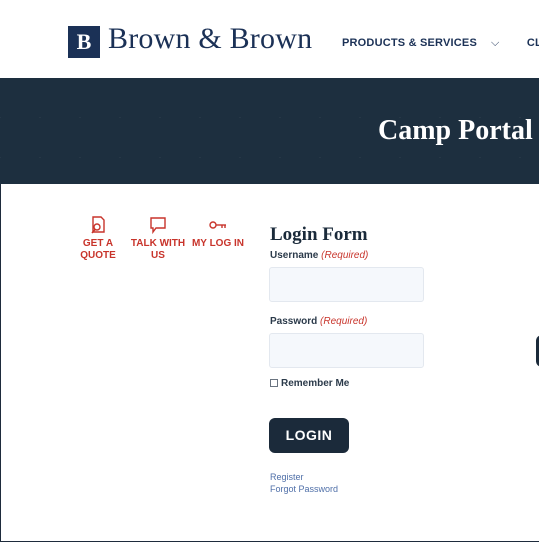  I want to click on magnifier-document-icon, so click(98, 225).